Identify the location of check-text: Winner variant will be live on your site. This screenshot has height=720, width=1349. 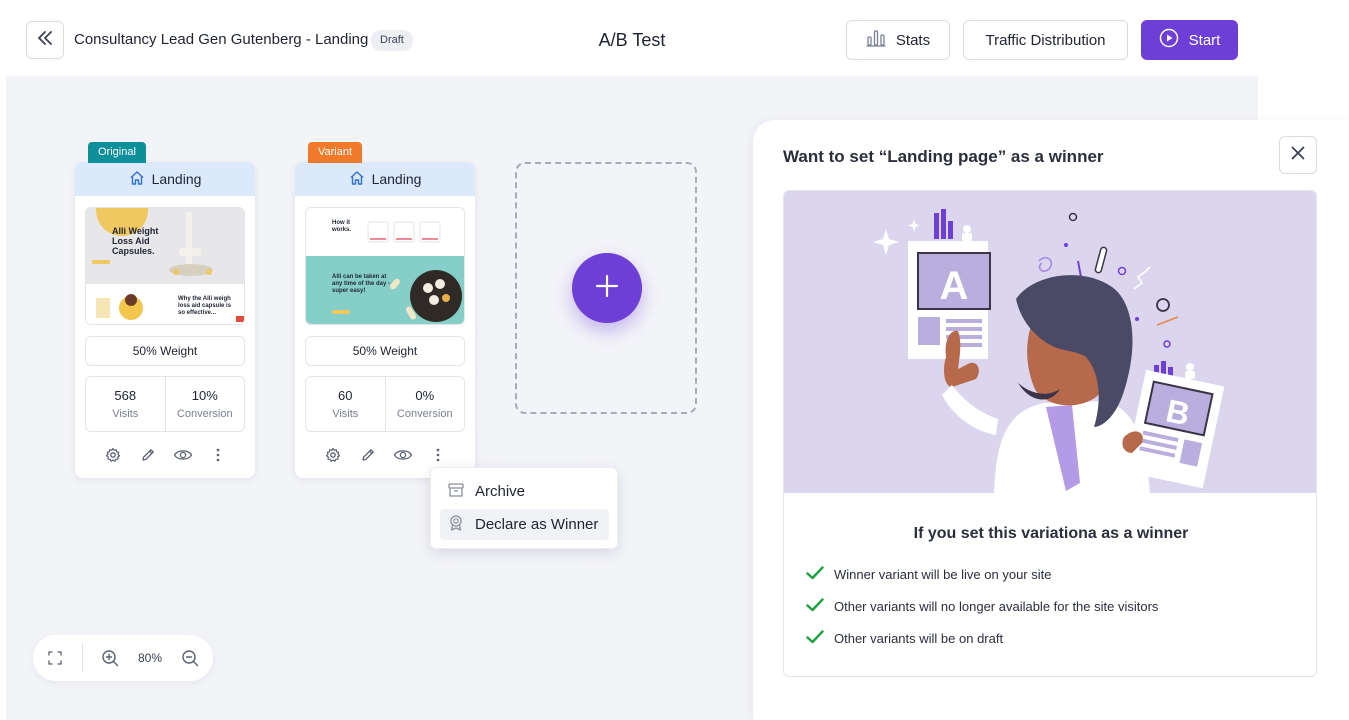
(943, 574).